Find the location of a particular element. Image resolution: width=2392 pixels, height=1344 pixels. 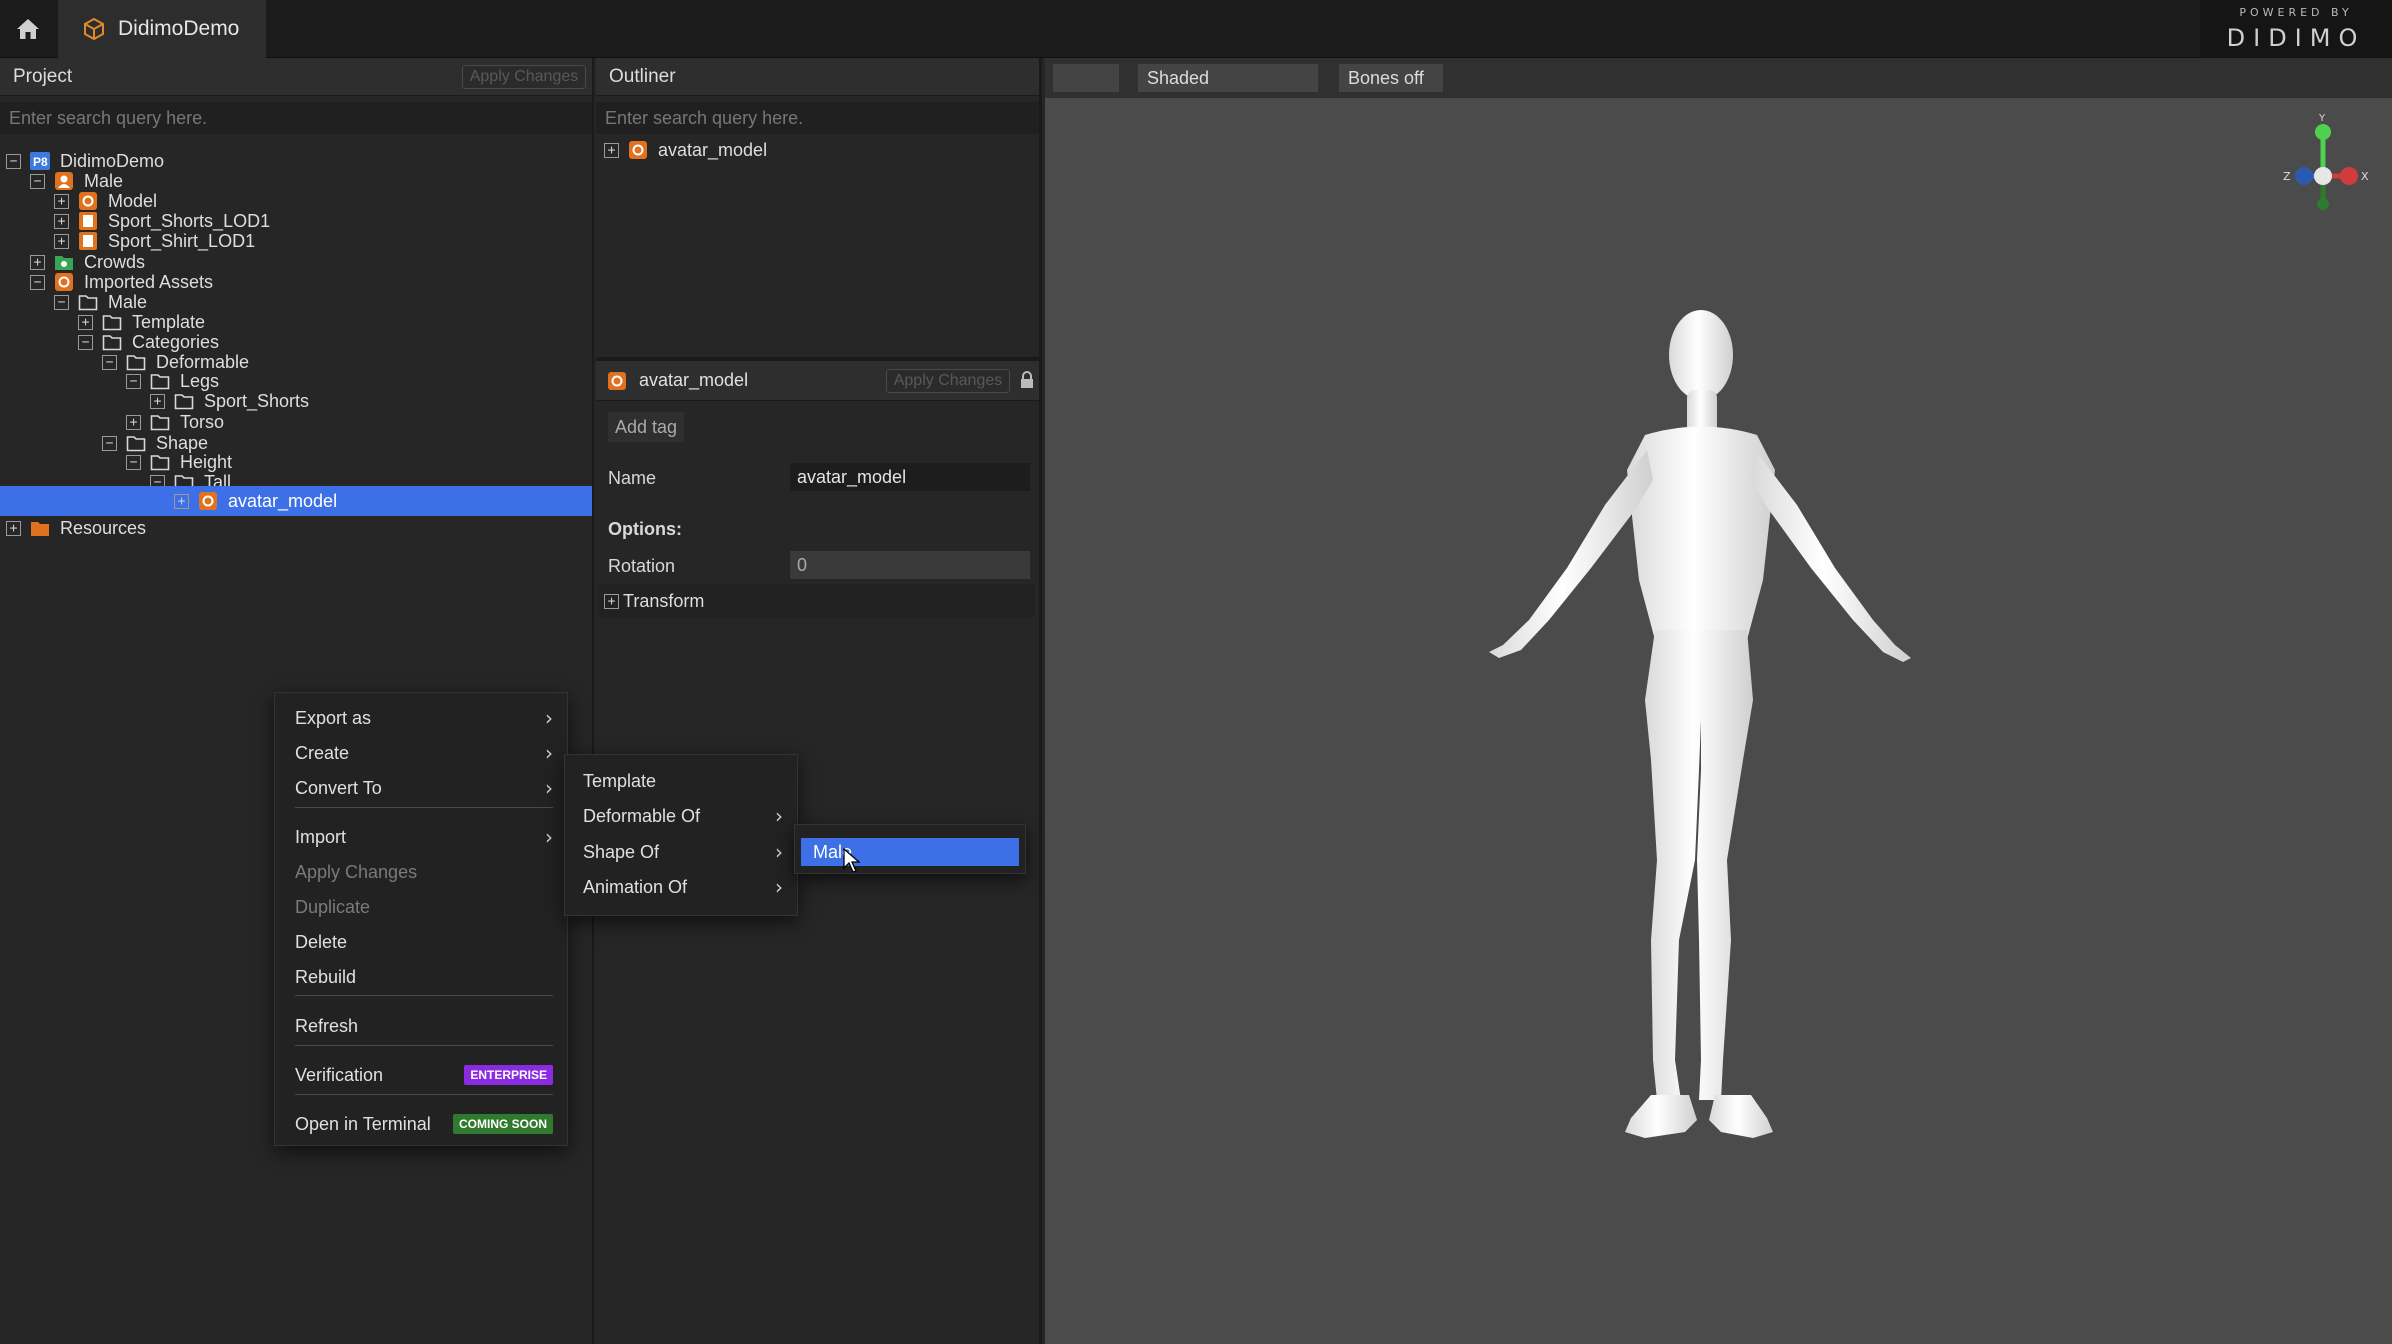

powered-by-logo: POWERED BY DIDIMO is located at coordinates (2296, 29).